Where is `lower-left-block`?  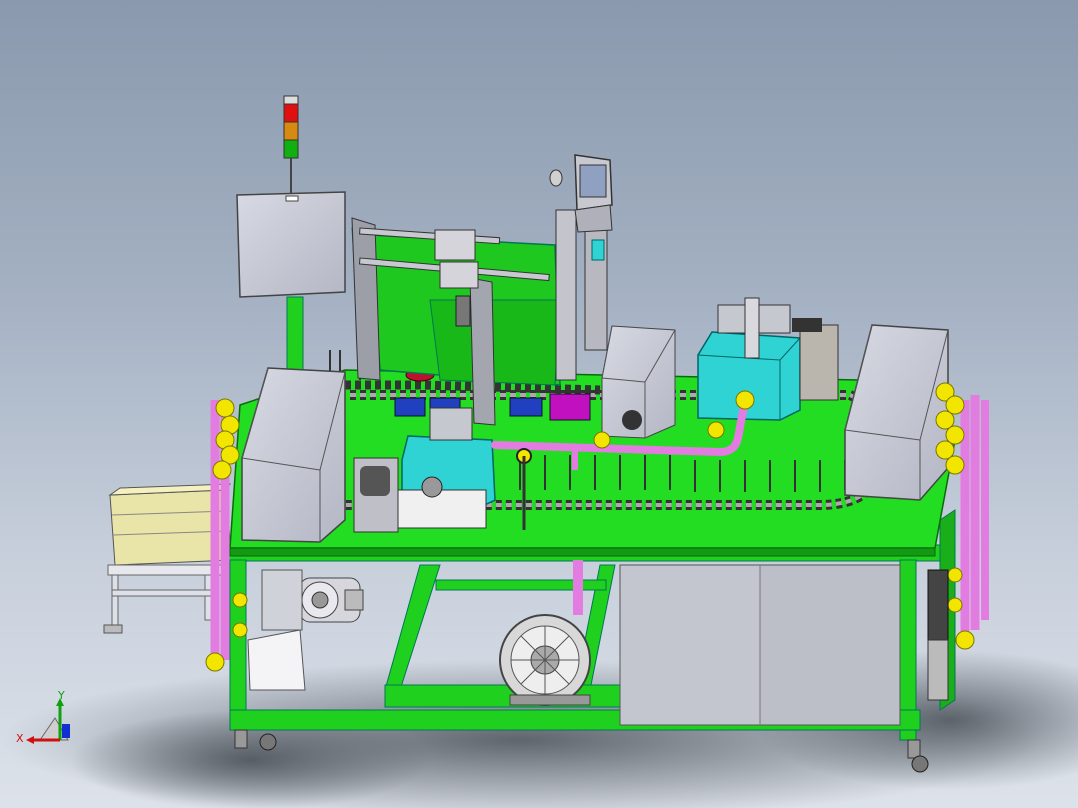 lower-left-block is located at coordinates (276, 630).